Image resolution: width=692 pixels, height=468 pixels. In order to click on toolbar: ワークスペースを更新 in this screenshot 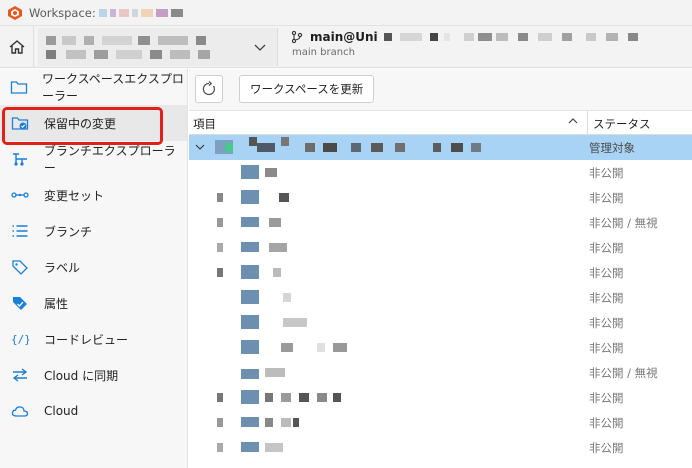, I will do `click(440, 90)`.